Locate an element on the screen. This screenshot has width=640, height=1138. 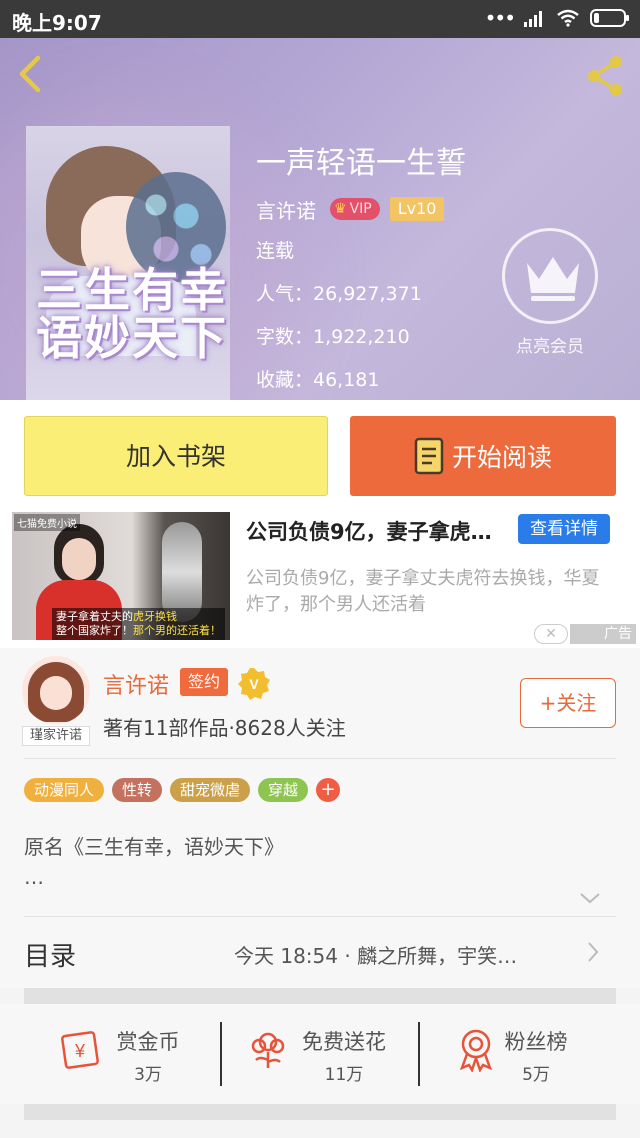
ad-person-face is located at coordinates (79, 559).